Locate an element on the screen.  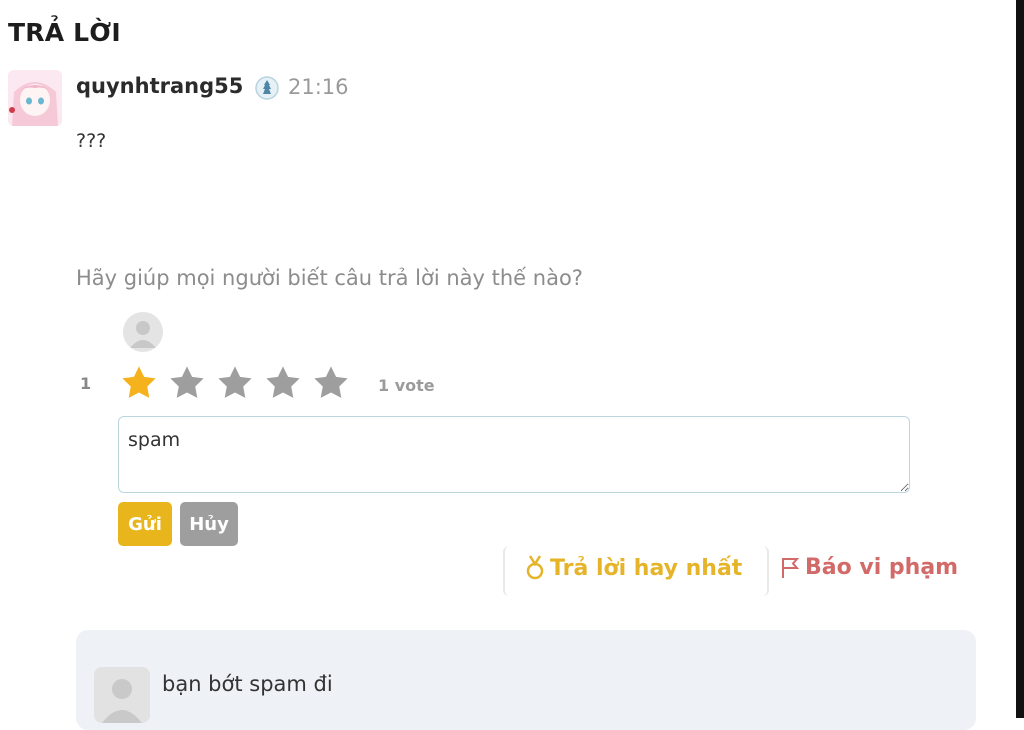
window-edge is located at coordinates (1020, 359).